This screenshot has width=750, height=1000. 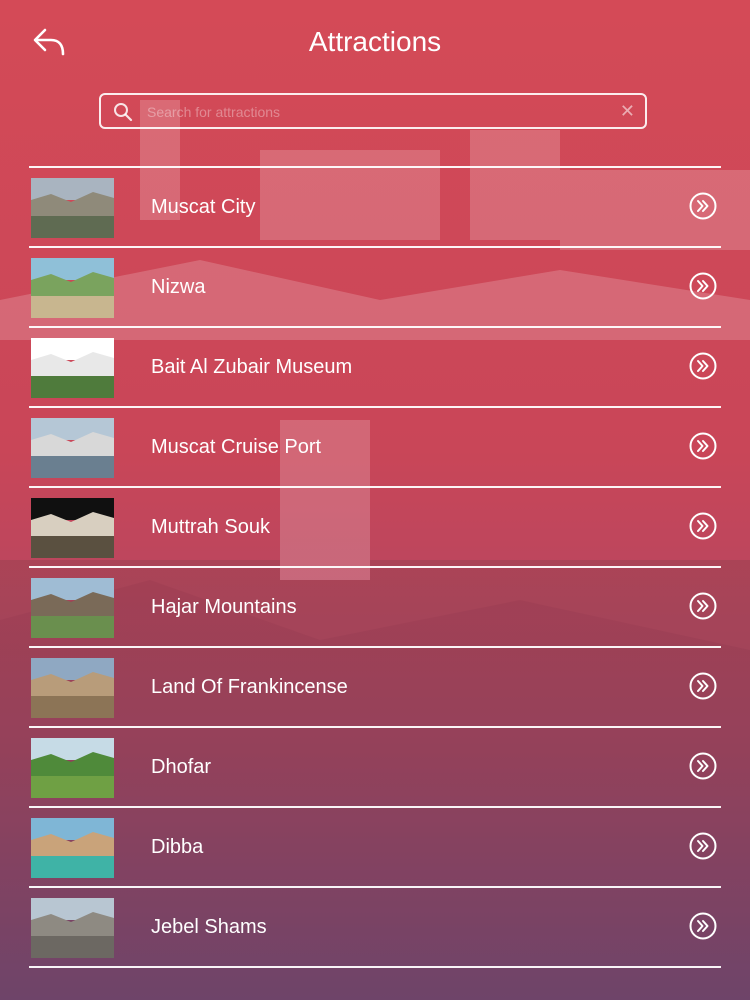 I want to click on attraction-name: Jebel Shams, so click(x=209, y=927).